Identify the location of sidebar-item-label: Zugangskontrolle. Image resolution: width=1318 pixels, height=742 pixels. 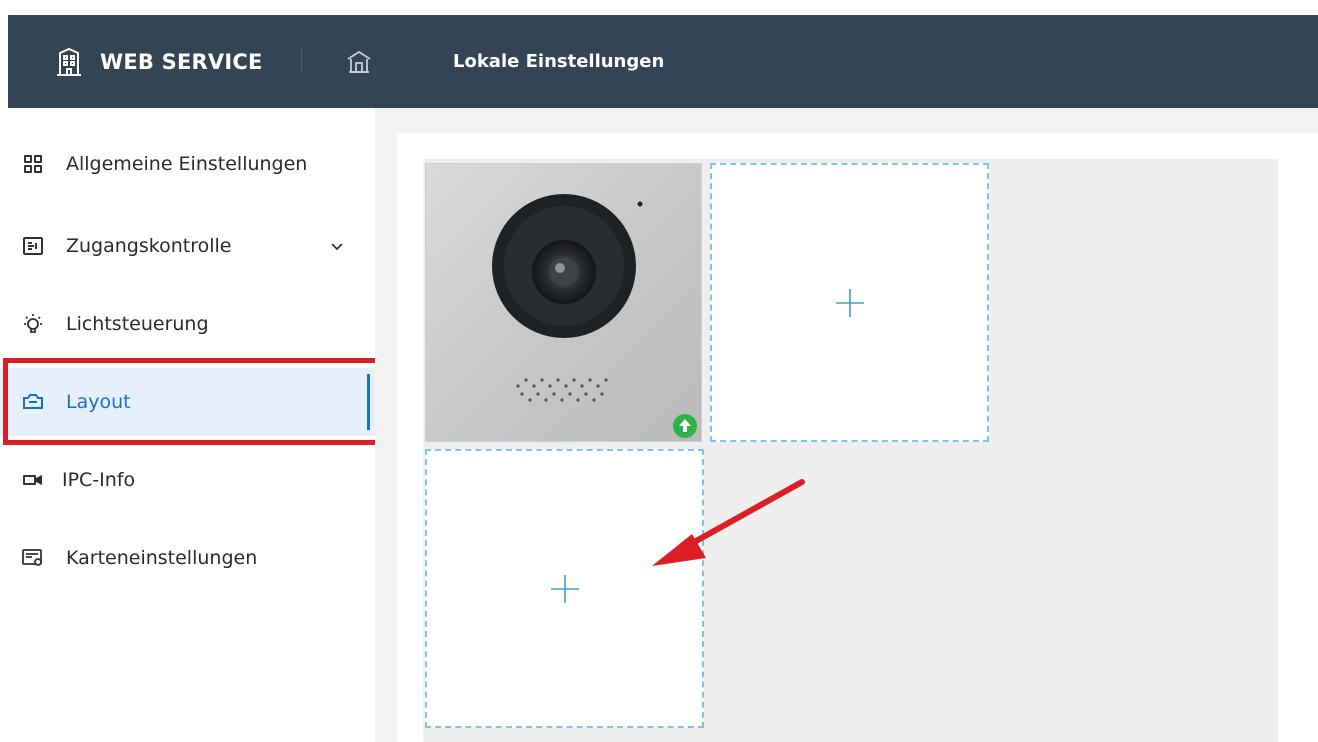
(149, 246).